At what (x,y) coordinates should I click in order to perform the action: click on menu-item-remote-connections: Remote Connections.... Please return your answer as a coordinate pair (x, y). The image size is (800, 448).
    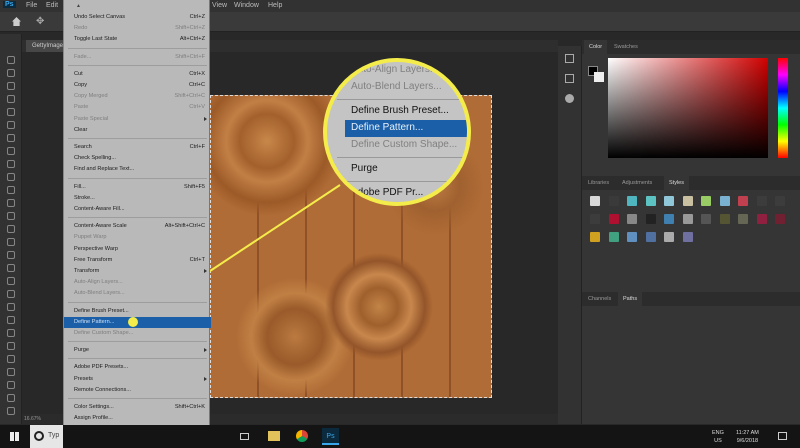
    Looking at the image, I should click on (137, 390).